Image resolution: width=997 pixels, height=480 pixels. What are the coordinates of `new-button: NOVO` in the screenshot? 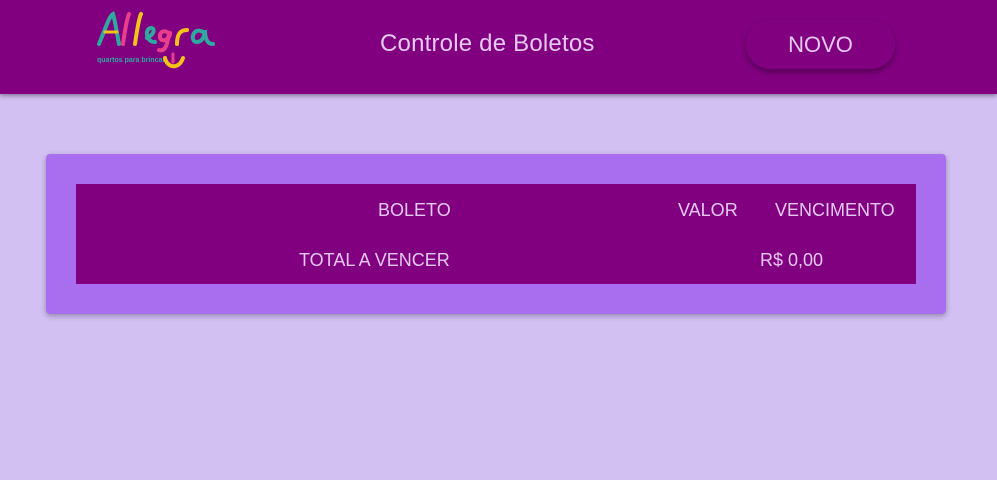 It's located at (820, 44).